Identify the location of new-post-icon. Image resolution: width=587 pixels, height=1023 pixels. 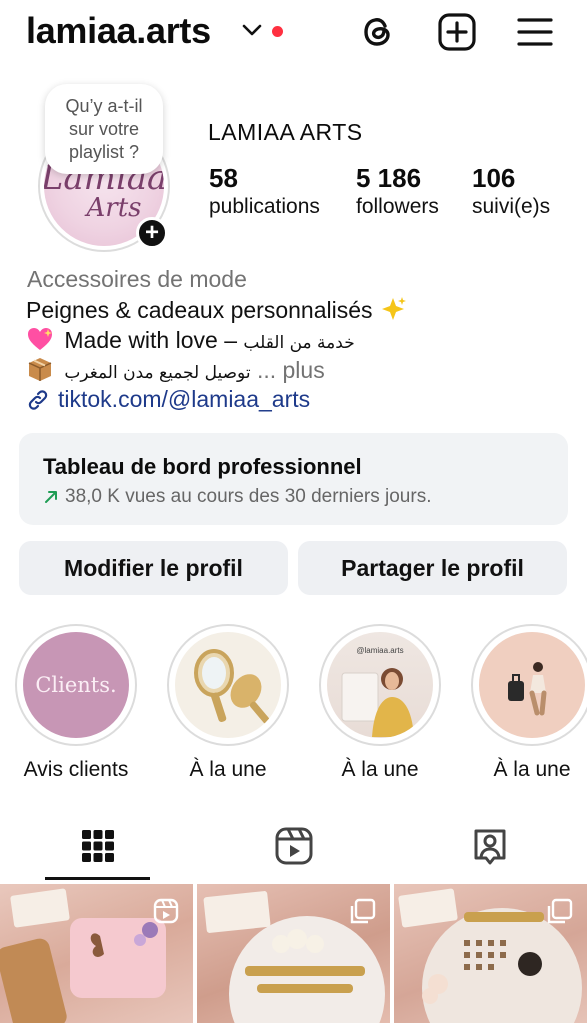
(457, 32).